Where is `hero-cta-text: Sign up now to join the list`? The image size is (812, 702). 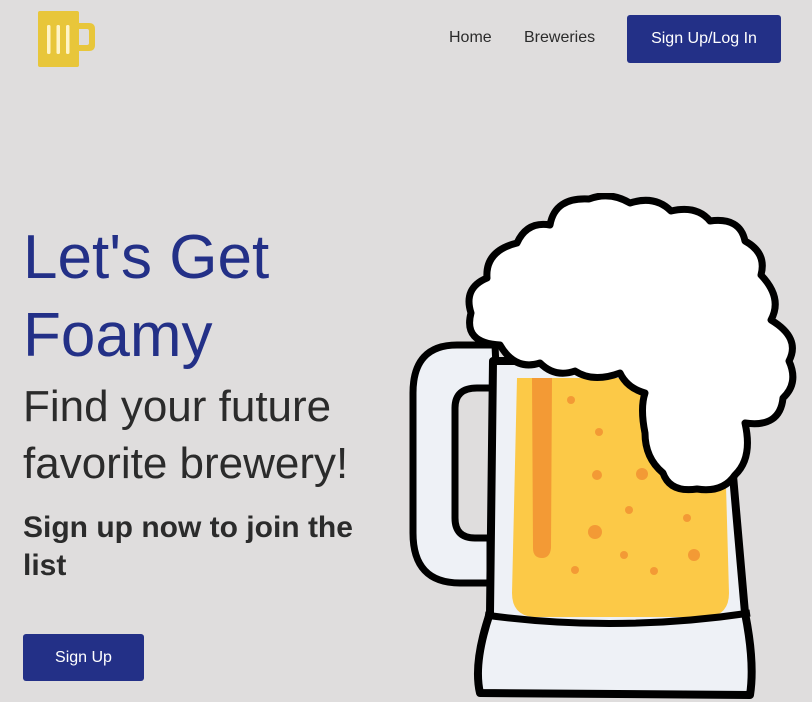 hero-cta-text: Sign up now to join the list is located at coordinates (188, 546).